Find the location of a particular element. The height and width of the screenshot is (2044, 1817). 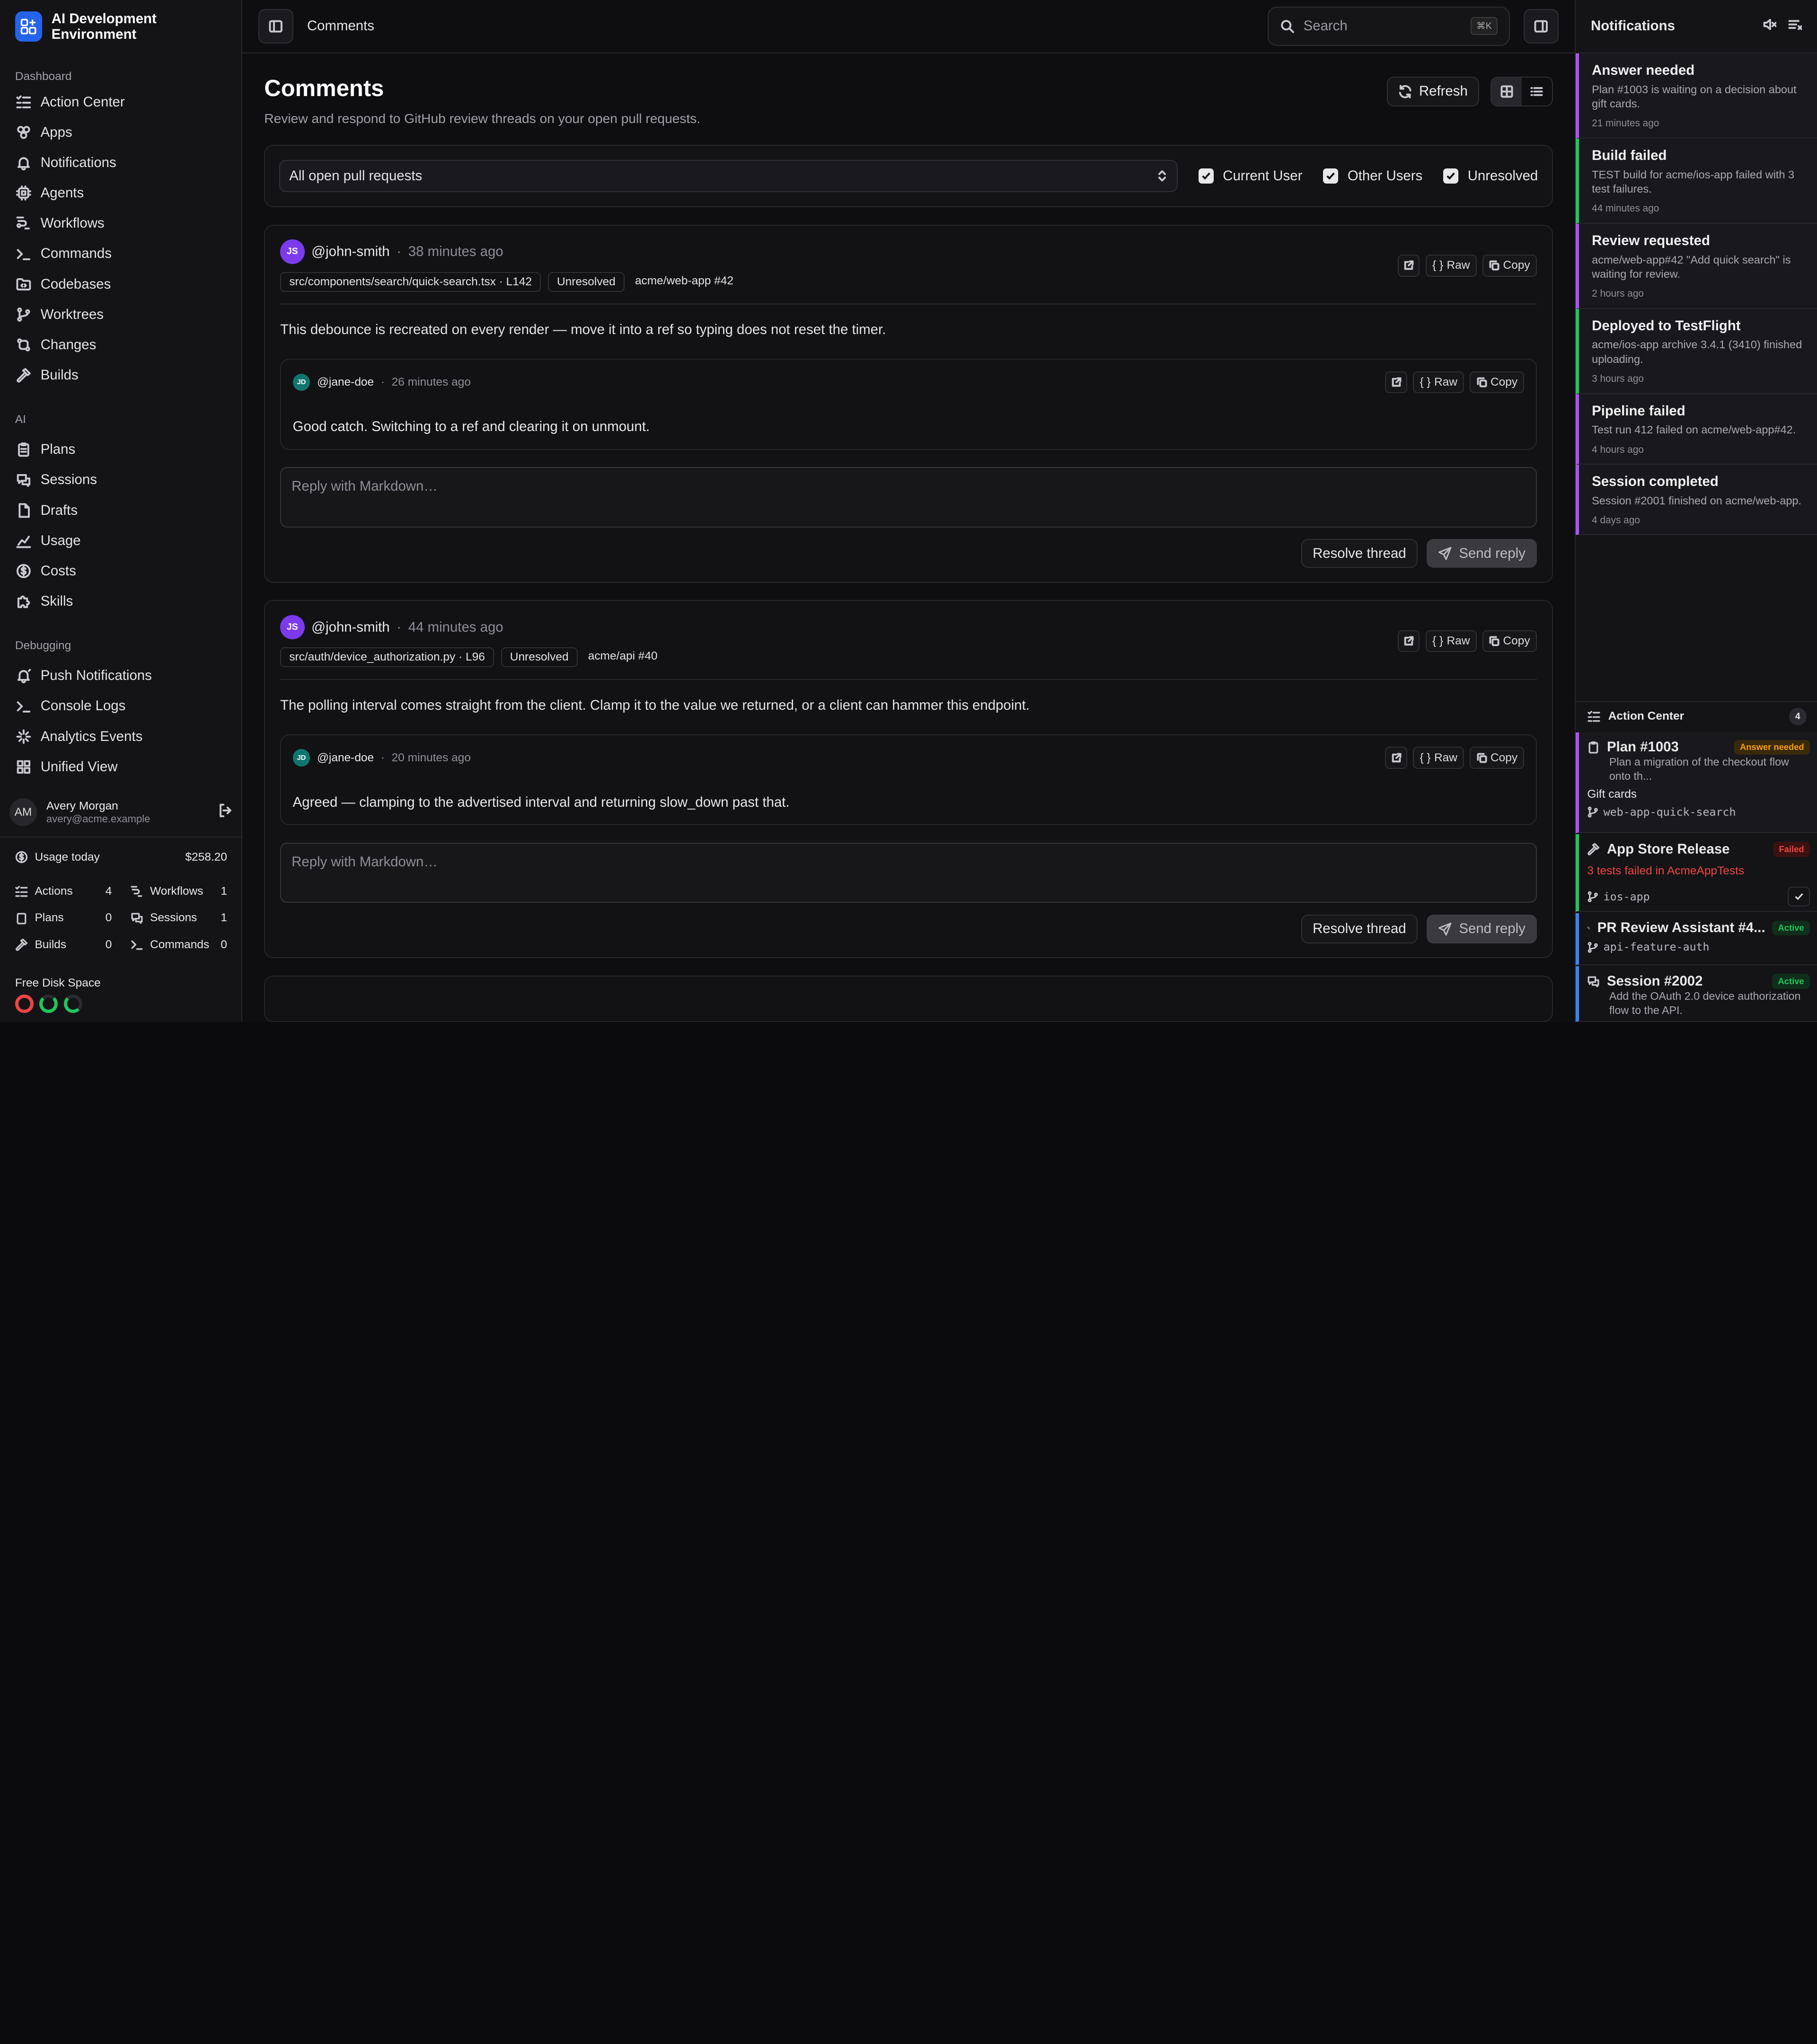

nav-commands: Commands is located at coordinates (120, 253).